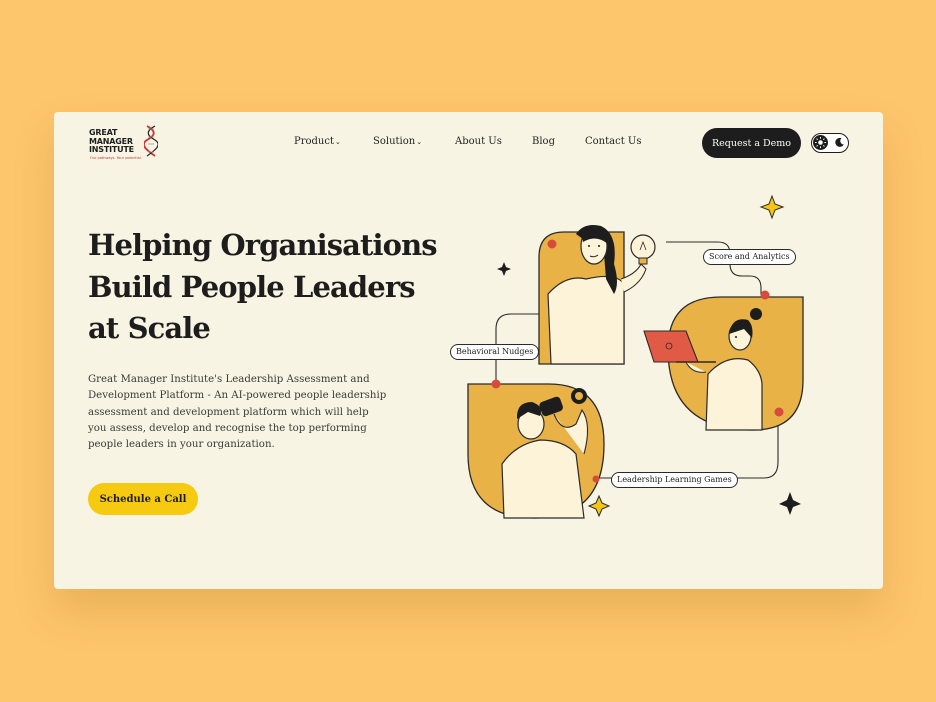 This screenshot has width=936, height=702. I want to click on card-man-binoculars, so click(536, 449).